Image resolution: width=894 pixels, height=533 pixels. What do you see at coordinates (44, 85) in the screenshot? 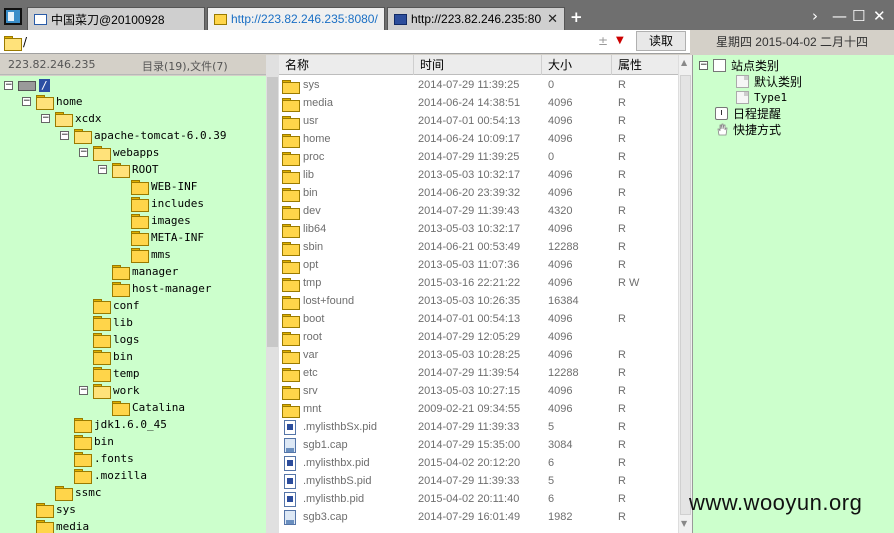
I see `tree-label: /` at bounding box center [44, 85].